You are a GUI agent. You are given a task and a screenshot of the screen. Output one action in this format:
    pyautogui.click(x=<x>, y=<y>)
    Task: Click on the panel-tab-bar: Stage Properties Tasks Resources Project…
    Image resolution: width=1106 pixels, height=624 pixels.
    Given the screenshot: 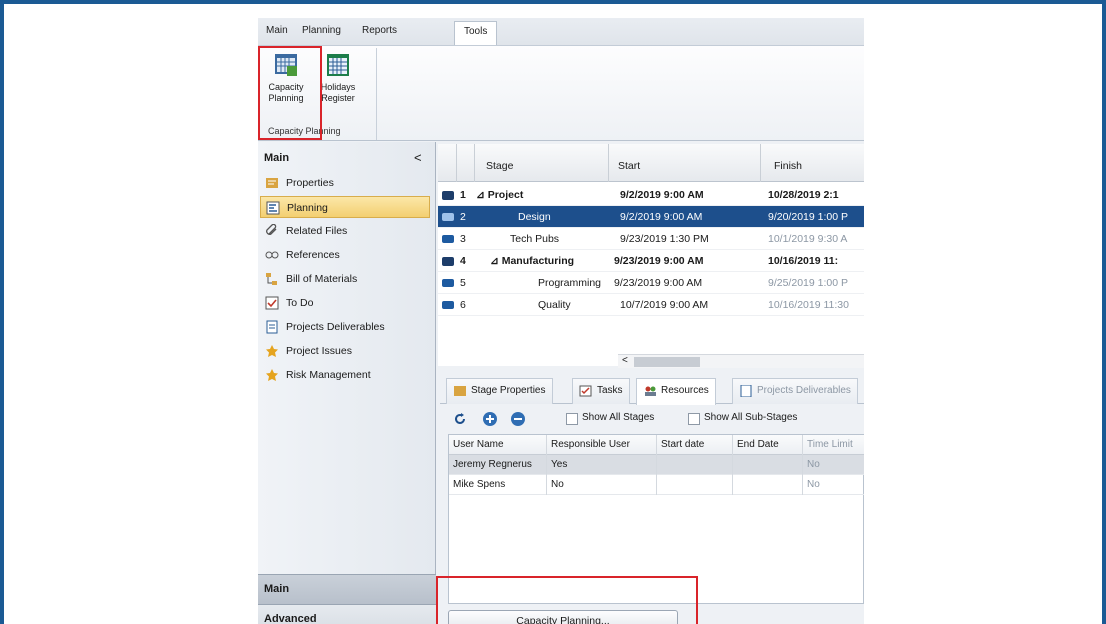 What is the action you would take?
    pyautogui.click(x=652, y=389)
    